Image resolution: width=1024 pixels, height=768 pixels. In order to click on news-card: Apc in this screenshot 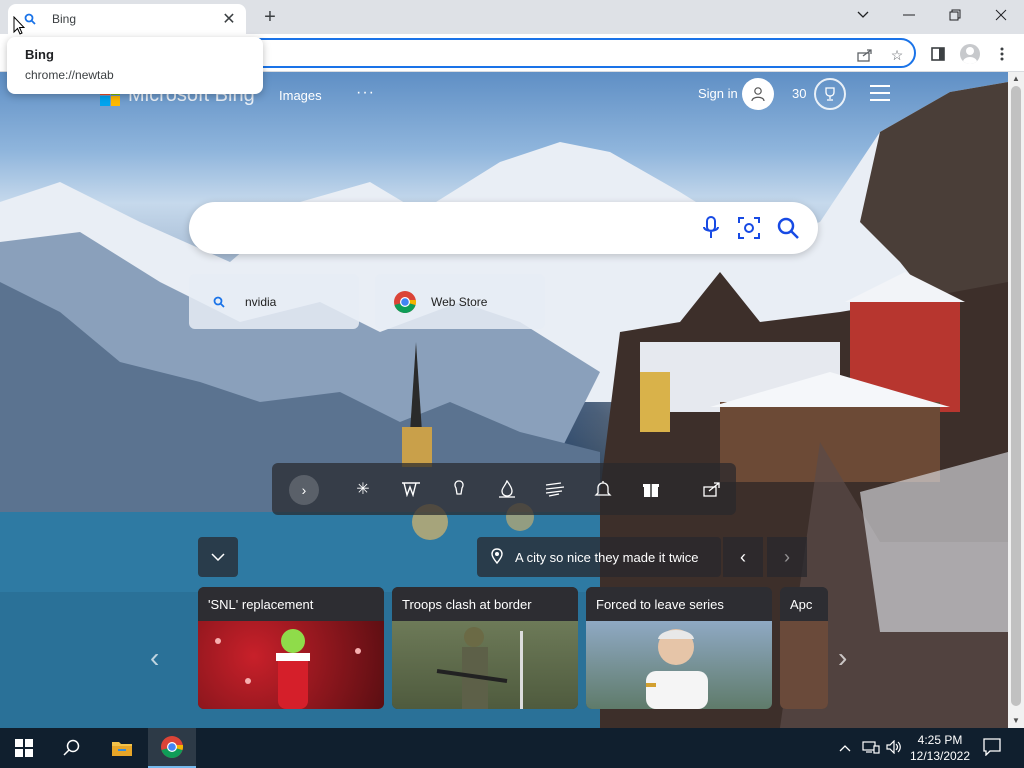, I will do `click(804, 648)`.